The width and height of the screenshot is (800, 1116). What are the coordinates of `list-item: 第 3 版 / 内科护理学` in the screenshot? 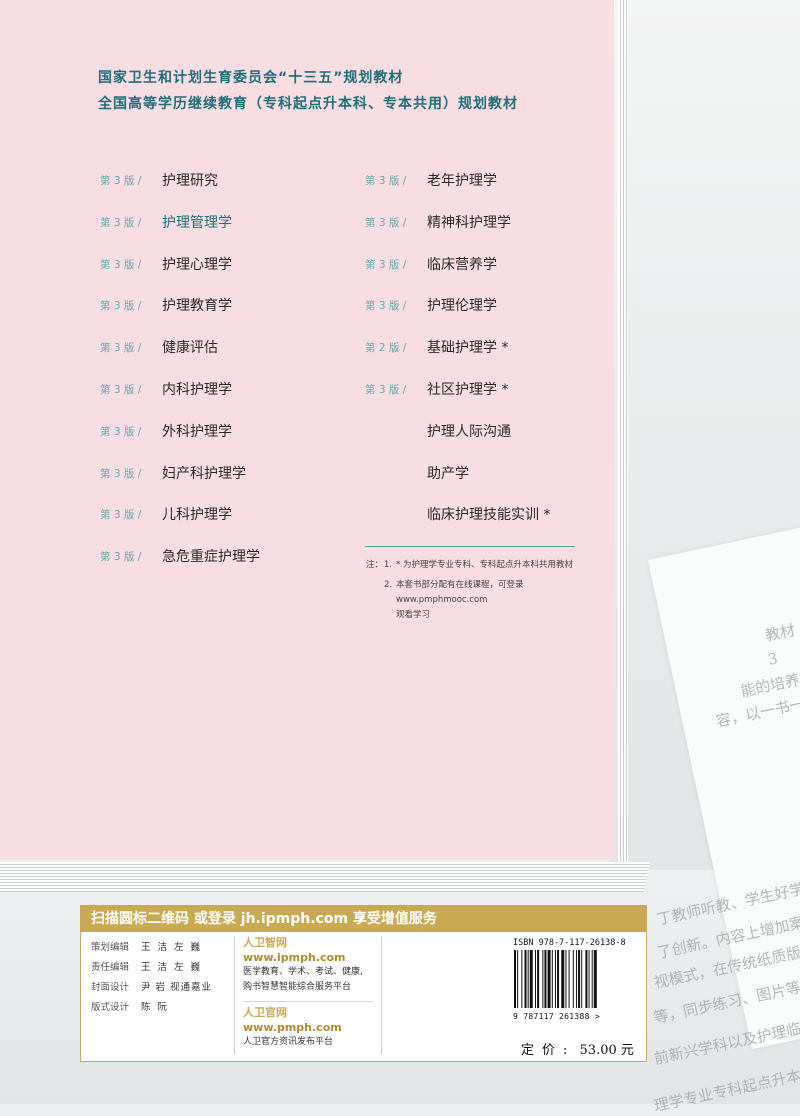 It's located at (180, 400).